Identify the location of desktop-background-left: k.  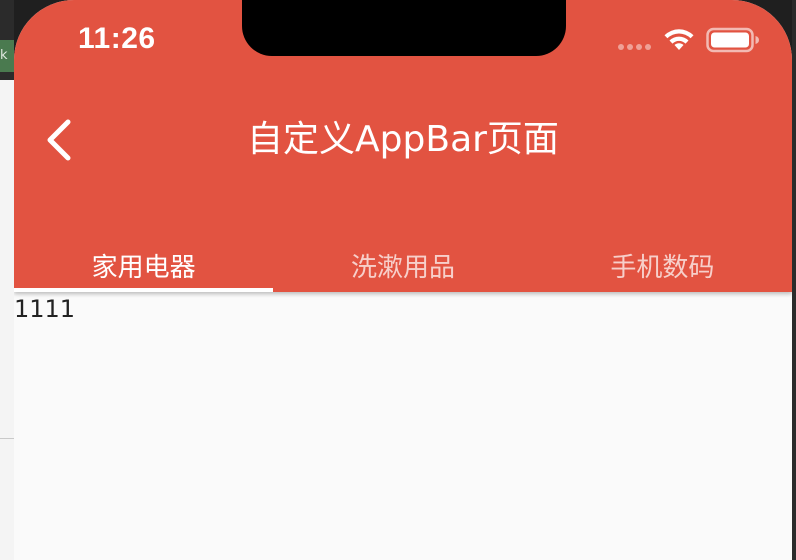
(7, 280).